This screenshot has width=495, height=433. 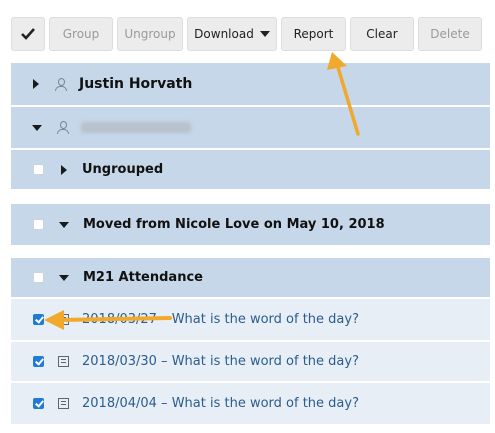 What do you see at coordinates (250, 128) in the screenshot?
I see `user-row` at bounding box center [250, 128].